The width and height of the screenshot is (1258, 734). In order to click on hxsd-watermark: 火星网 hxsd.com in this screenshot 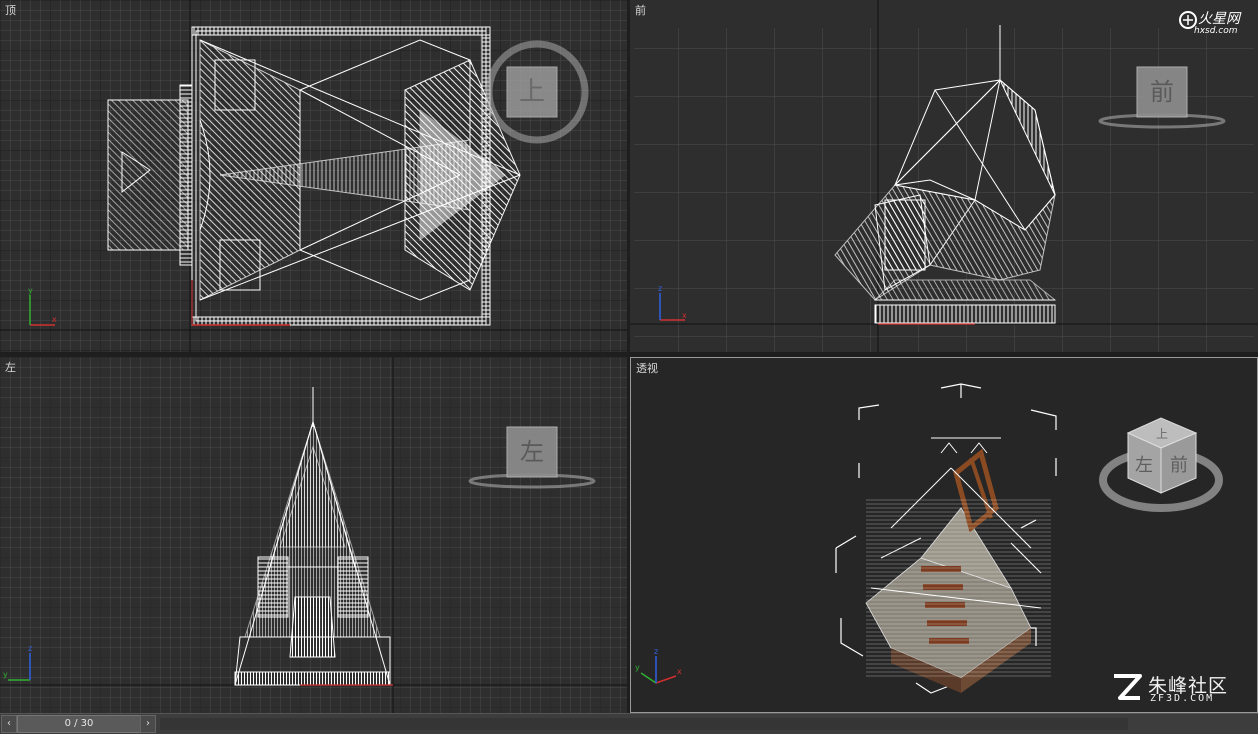, I will do `click(1213, 24)`.